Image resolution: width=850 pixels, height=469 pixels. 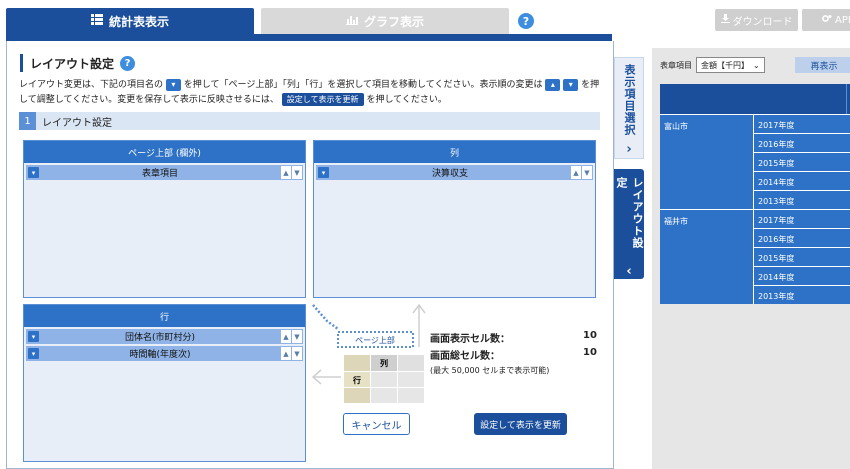 What do you see at coordinates (77, 123) in the screenshot?
I see `section-title: レイアウト設定` at bounding box center [77, 123].